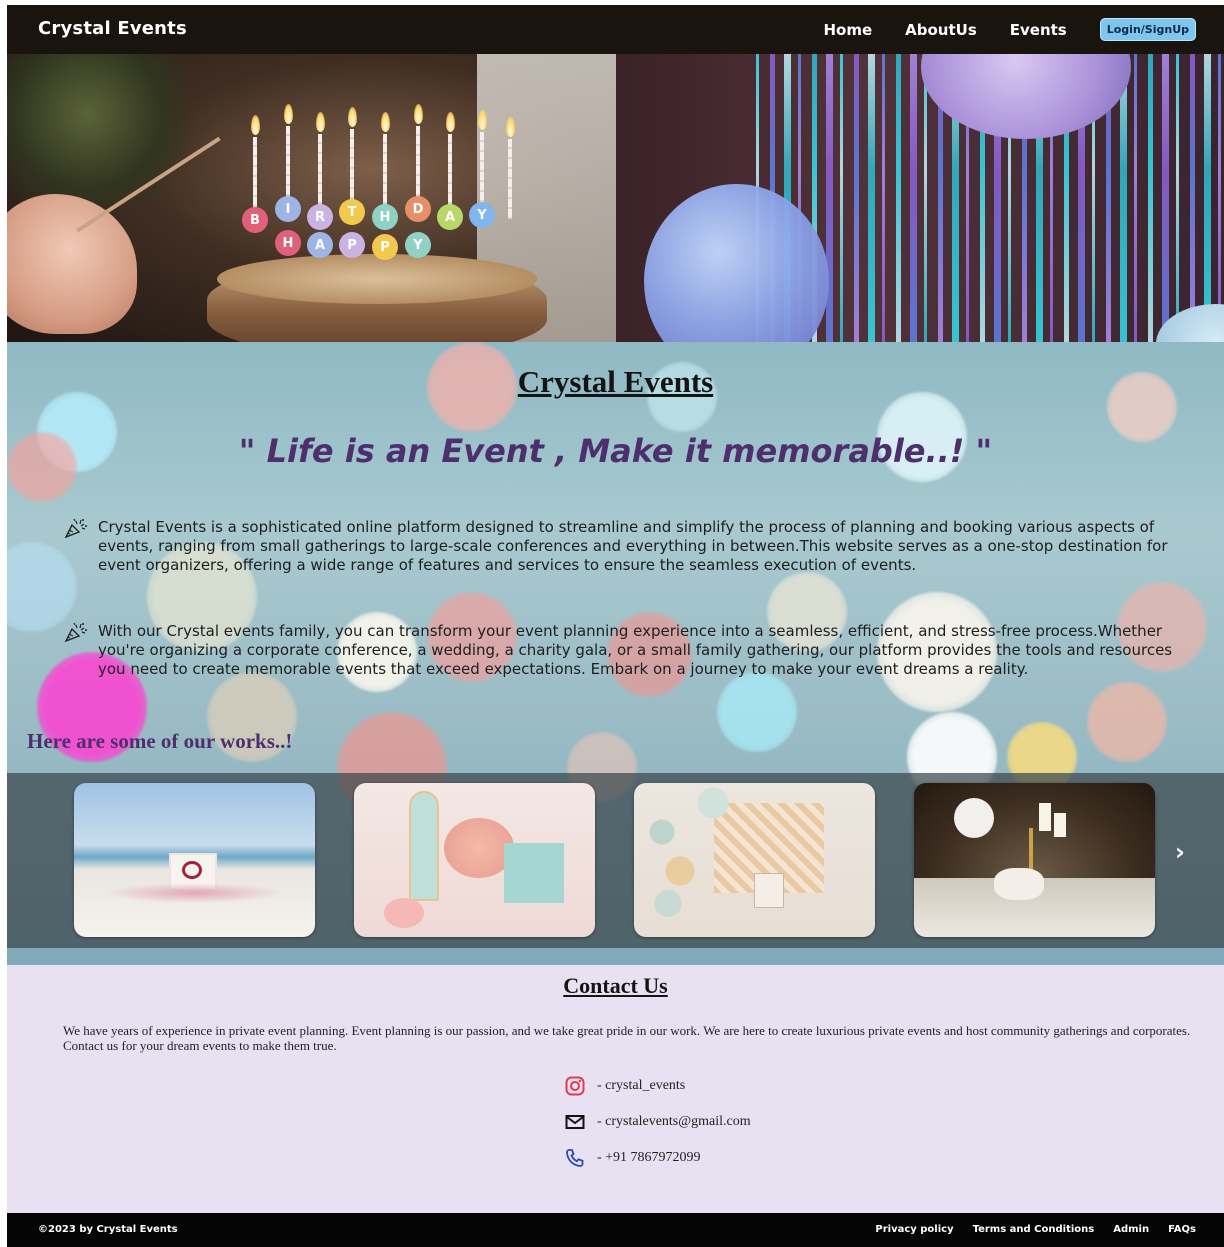  I want to click on contact-instagram: - crystal_events, so click(624, 1086).